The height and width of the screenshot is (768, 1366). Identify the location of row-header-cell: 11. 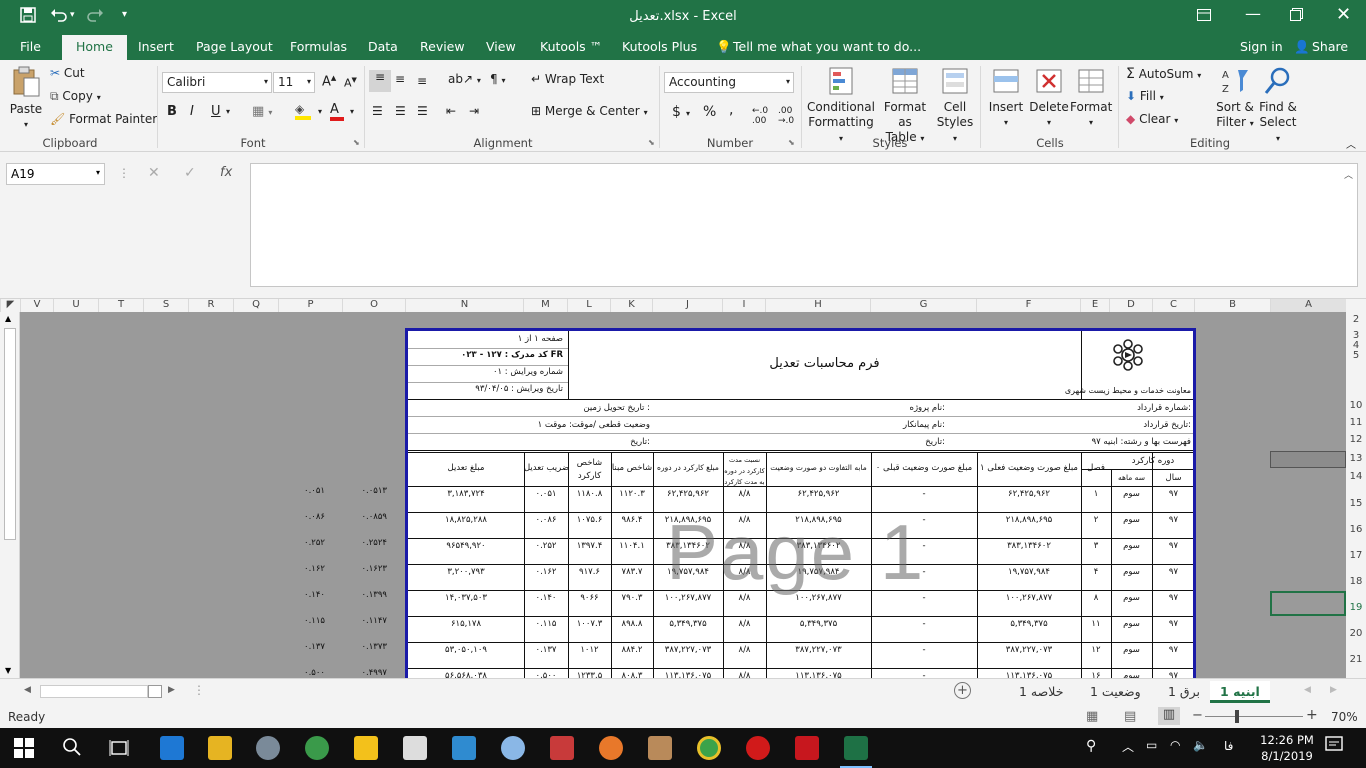
(1356, 422).